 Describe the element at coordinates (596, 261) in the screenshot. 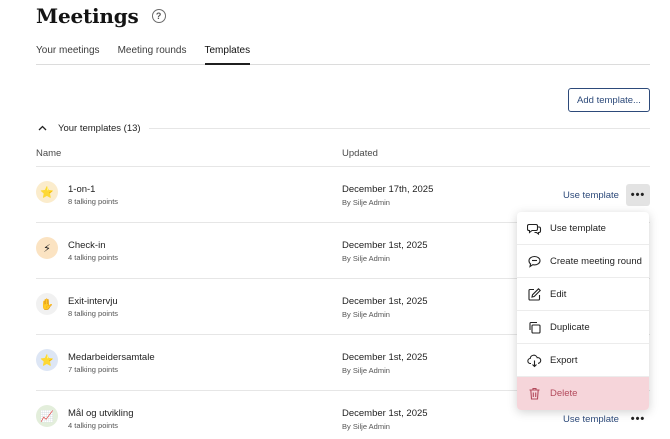

I see `menu-item-label: Create meeting round` at that location.